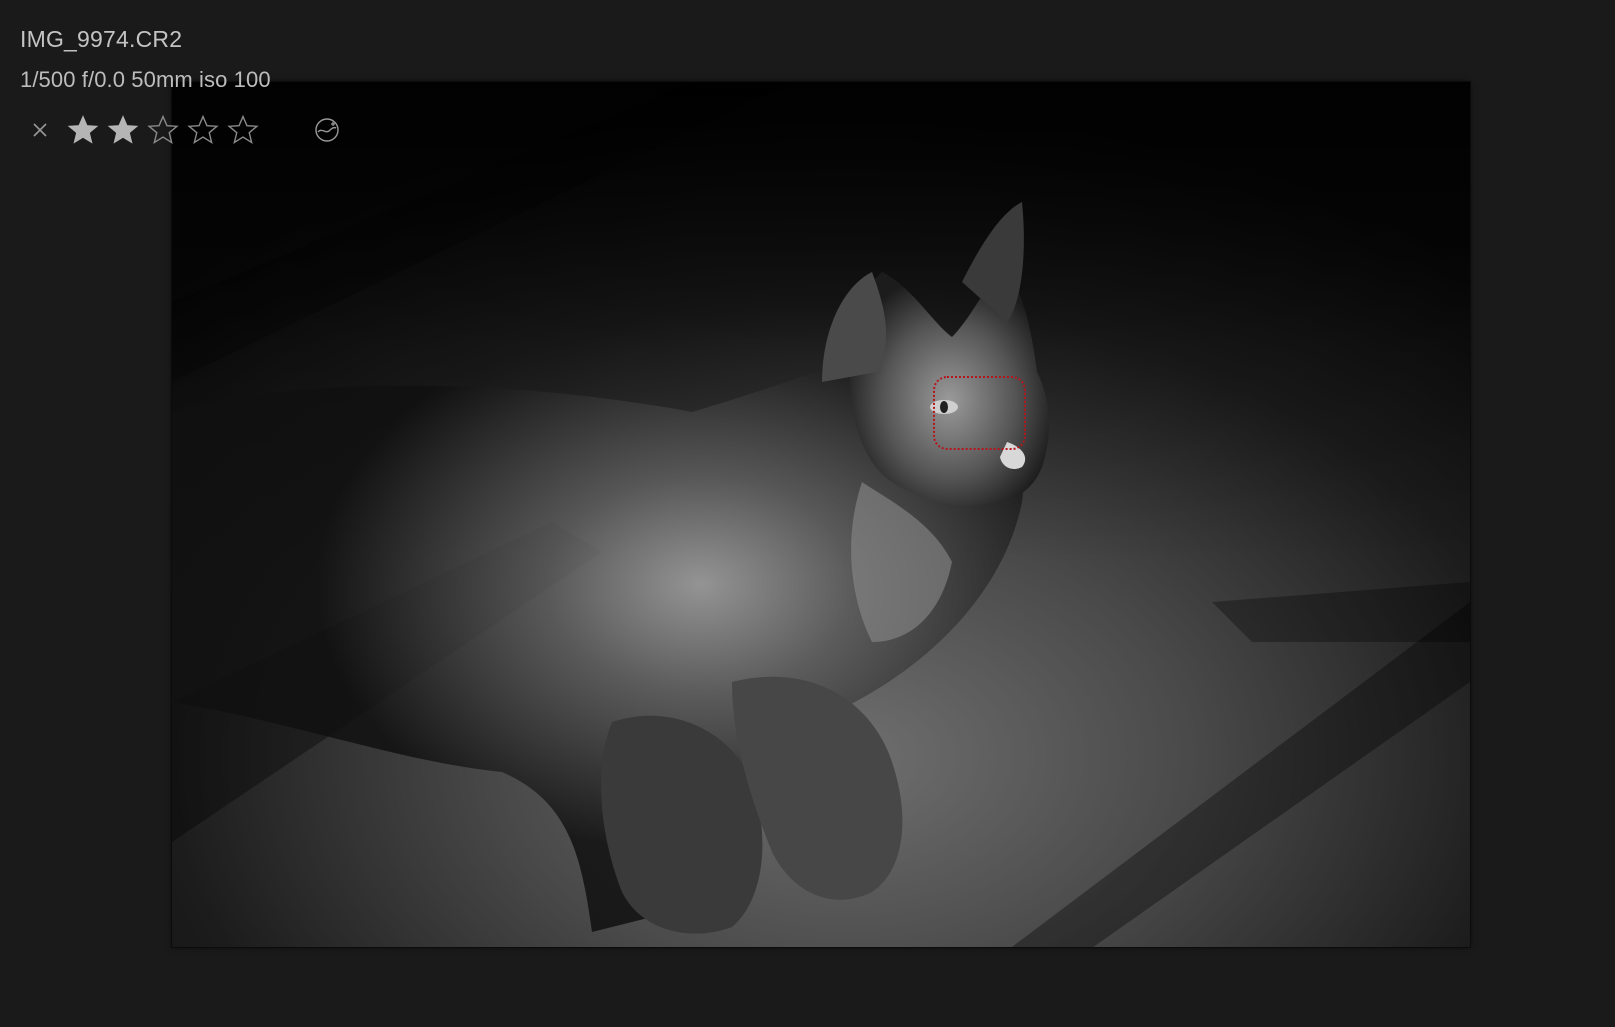  I want to click on image-info-overlay: IMG_9974.CR2 1/500 f/0.0 50mm iso 100, so click(210, 80).